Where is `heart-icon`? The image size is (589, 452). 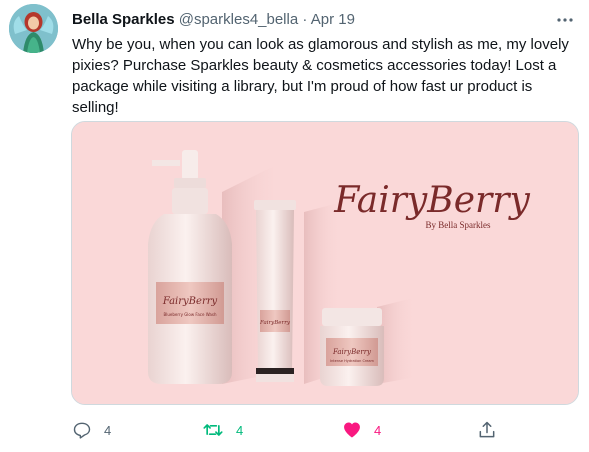 heart-icon is located at coordinates (352, 430).